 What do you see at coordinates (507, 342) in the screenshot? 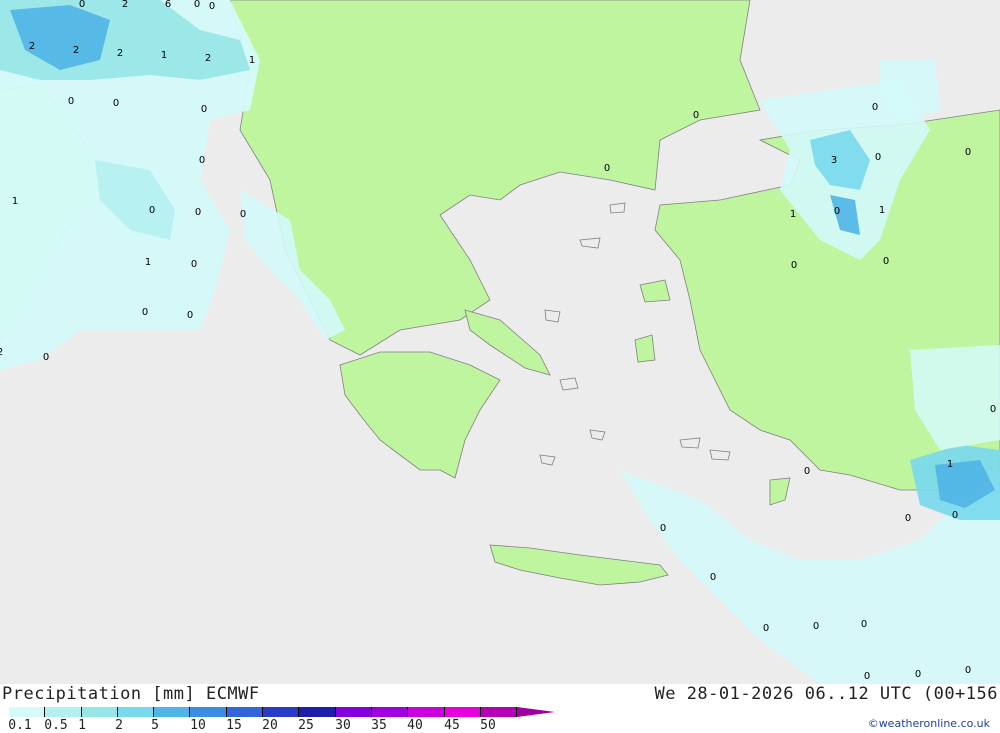
I see `evia-land` at bounding box center [507, 342].